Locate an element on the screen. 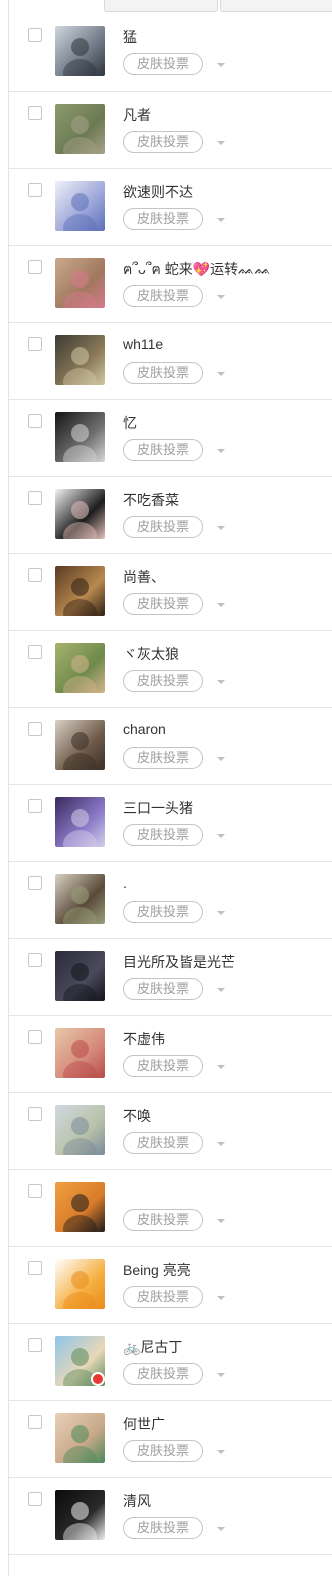 This screenshot has width=332, height=1576. toolbar-button-right is located at coordinates (276, 6).